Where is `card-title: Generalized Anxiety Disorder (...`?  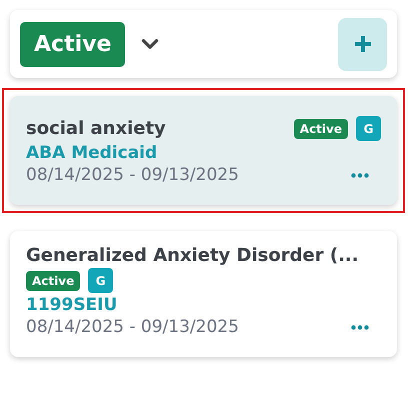
card-title: Generalized Anxiety Disorder (... is located at coordinates (193, 255).